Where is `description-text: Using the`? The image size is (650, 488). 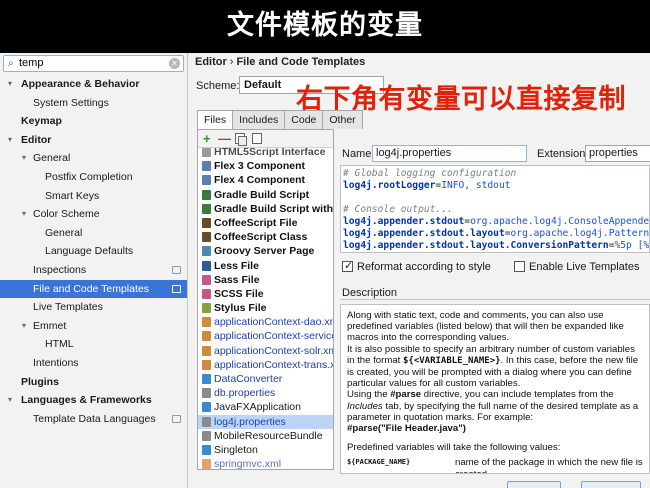
description-text: Using the is located at coordinates (369, 395).